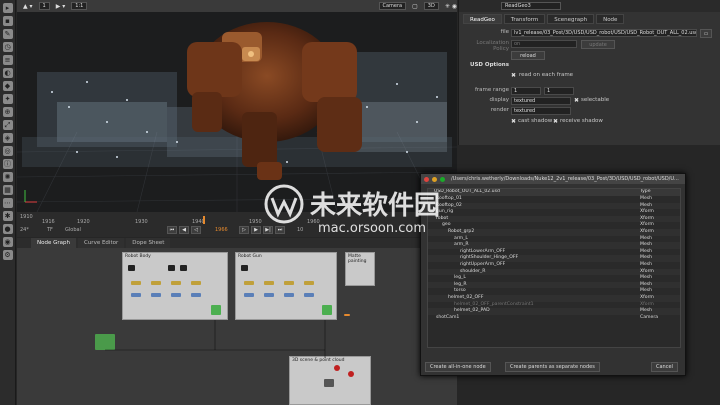 The width and height of the screenshot is (720, 405). Describe the element at coordinates (7, 138) in the screenshot. I see `3d-tool-icon: ◈` at that location.